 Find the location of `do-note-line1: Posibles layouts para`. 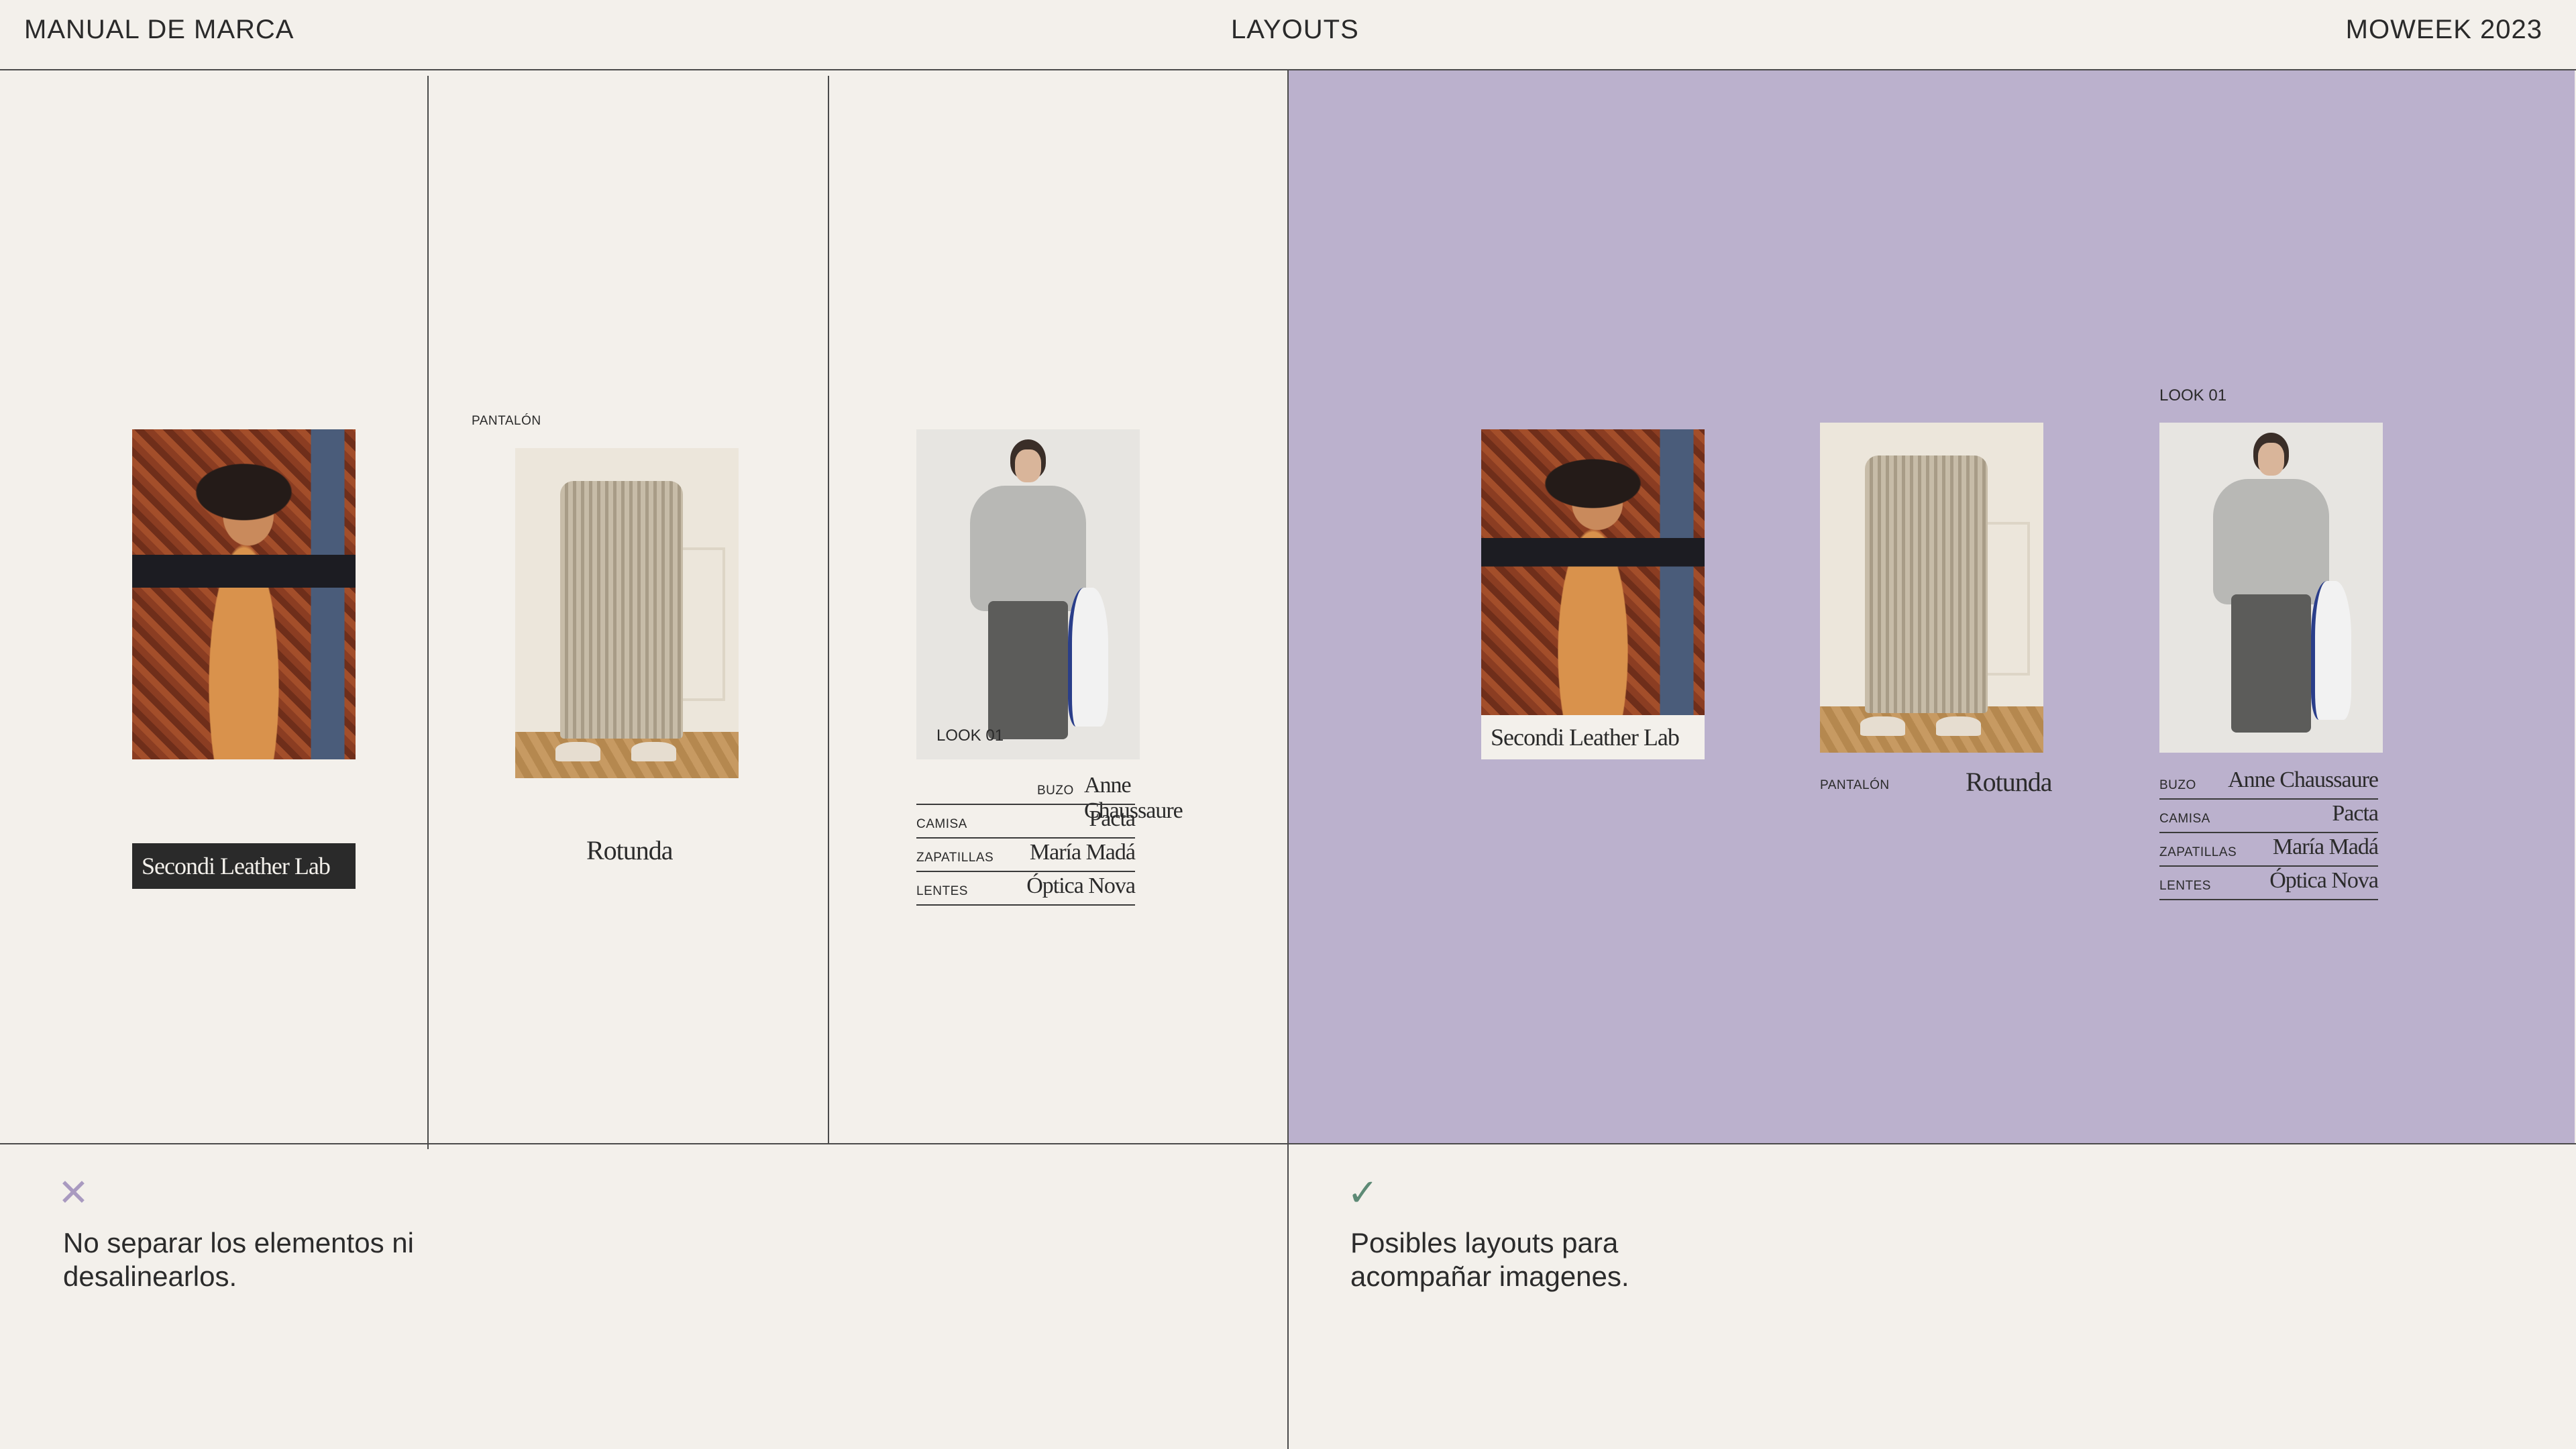

do-note-line1: Posibles layouts para is located at coordinates (1484, 1242).